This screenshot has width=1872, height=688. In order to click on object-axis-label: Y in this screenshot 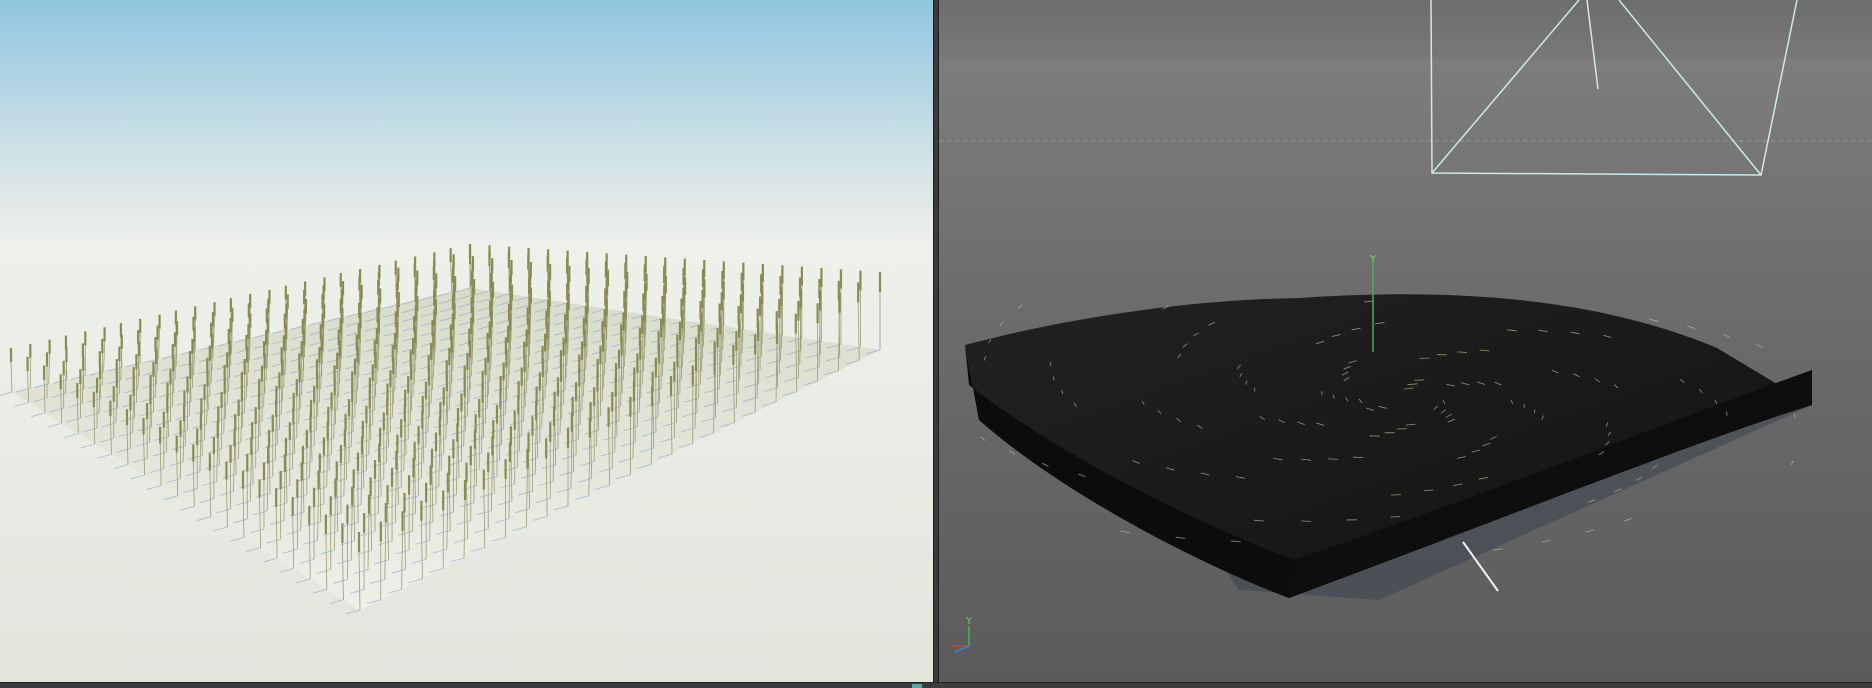, I will do `click(1373, 259)`.